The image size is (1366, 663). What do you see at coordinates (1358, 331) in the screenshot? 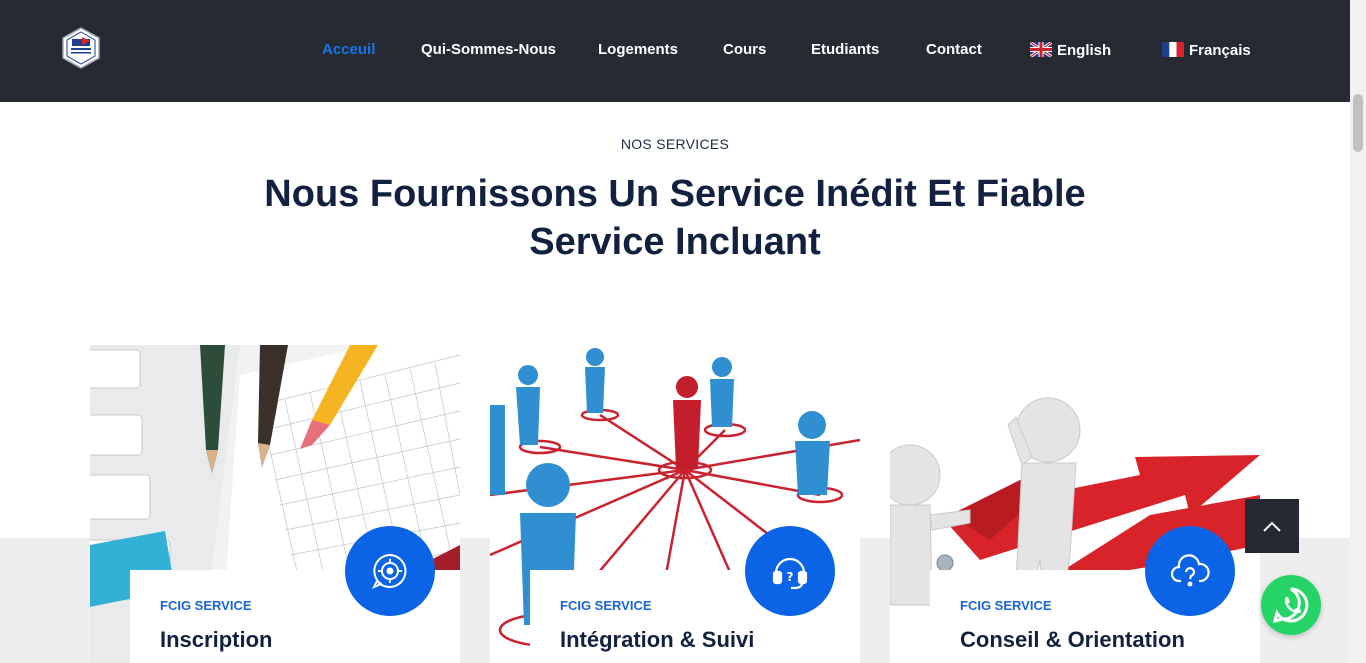
I see `page-scrollbar` at bounding box center [1358, 331].